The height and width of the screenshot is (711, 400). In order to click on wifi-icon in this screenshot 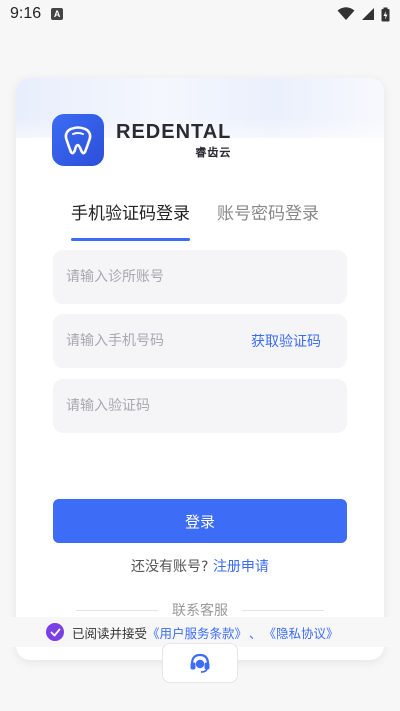, I will do `click(346, 13)`.